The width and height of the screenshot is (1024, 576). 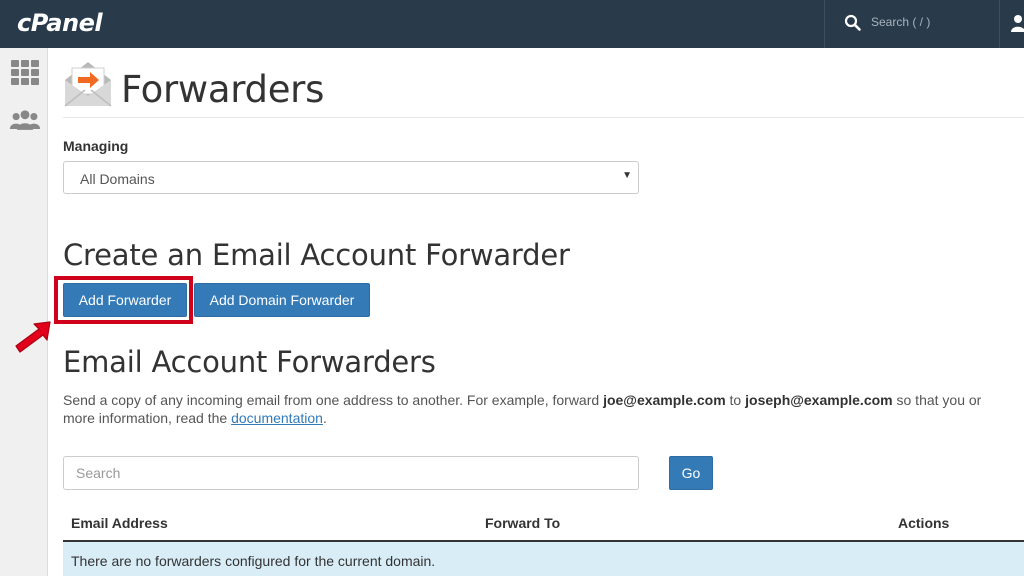 What do you see at coordinates (735, 400) in the screenshot?
I see `desc-text: to` at bounding box center [735, 400].